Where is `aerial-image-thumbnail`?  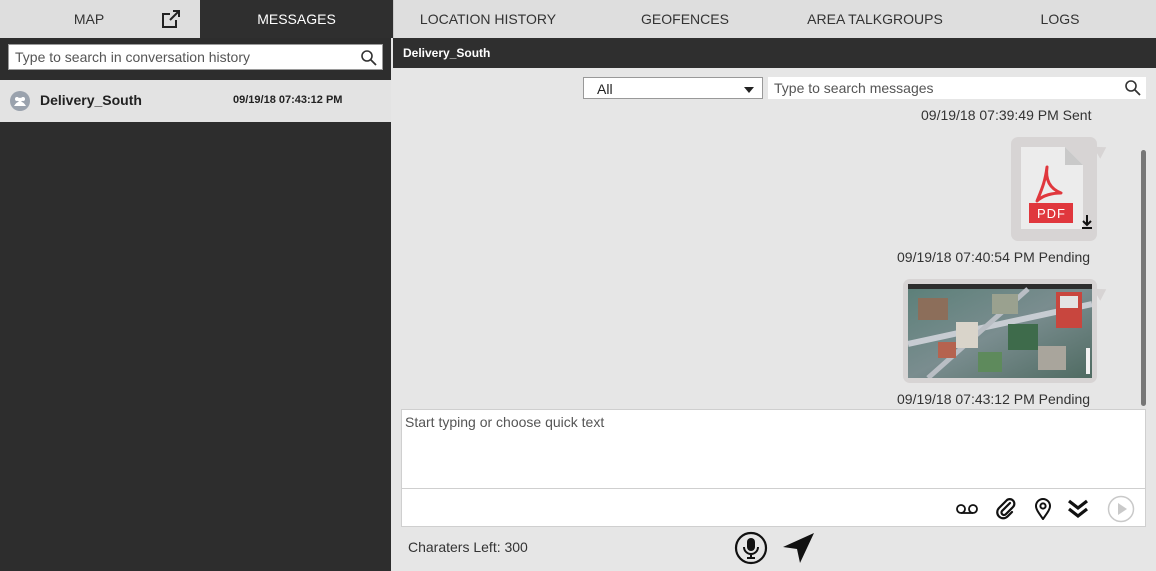 aerial-image-thumbnail is located at coordinates (1000, 331).